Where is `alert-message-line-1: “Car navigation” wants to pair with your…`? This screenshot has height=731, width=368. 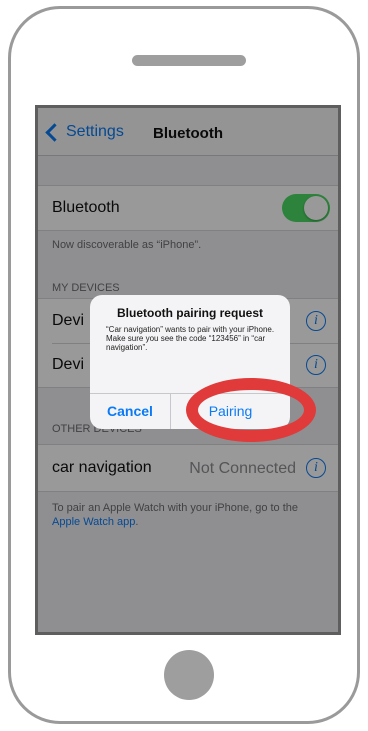
alert-message-line-1: “Car navigation” wants to pair with your… is located at coordinates (190, 329).